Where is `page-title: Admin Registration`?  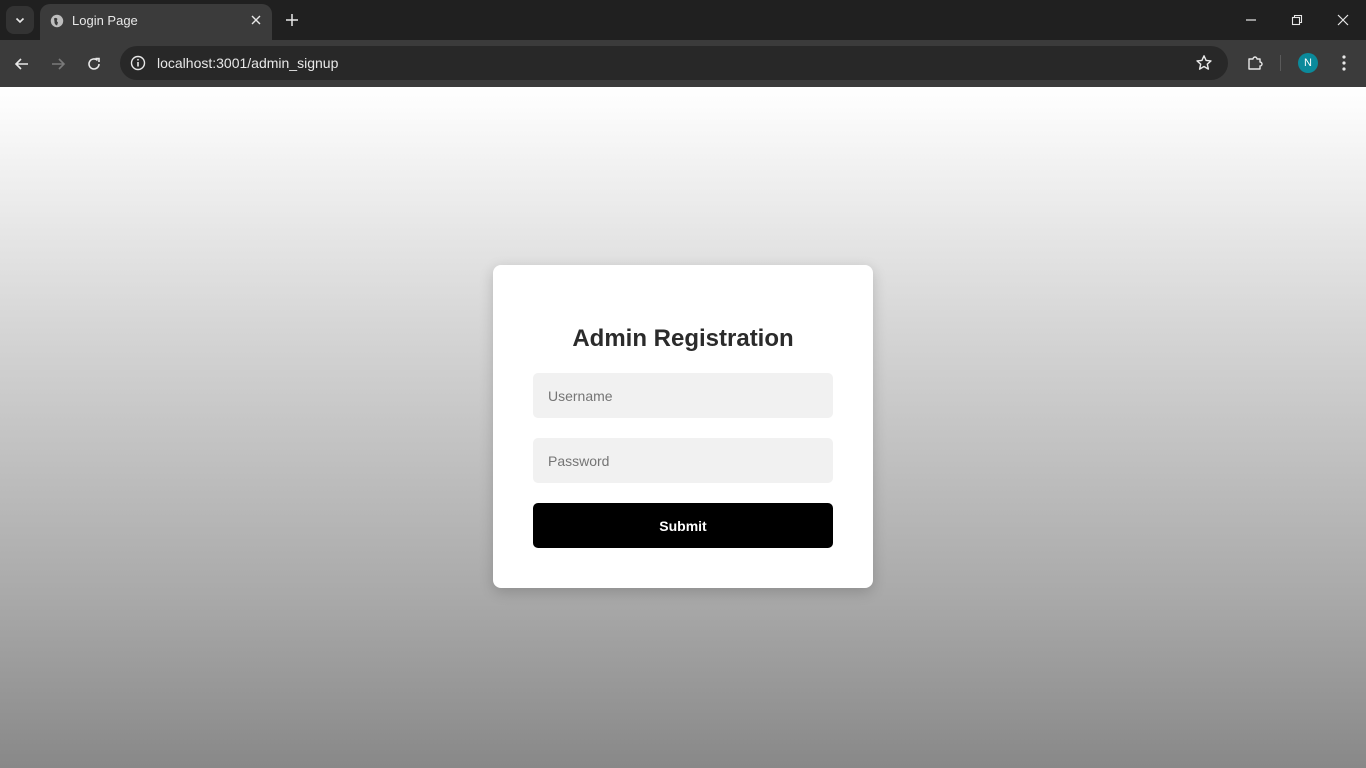 page-title: Admin Registration is located at coordinates (683, 338).